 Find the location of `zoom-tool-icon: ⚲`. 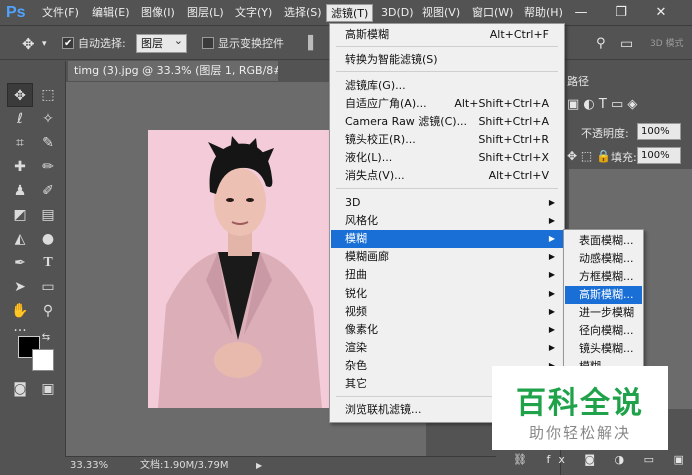

zoom-tool-icon: ⚲ is located at coordinates (48, 311).